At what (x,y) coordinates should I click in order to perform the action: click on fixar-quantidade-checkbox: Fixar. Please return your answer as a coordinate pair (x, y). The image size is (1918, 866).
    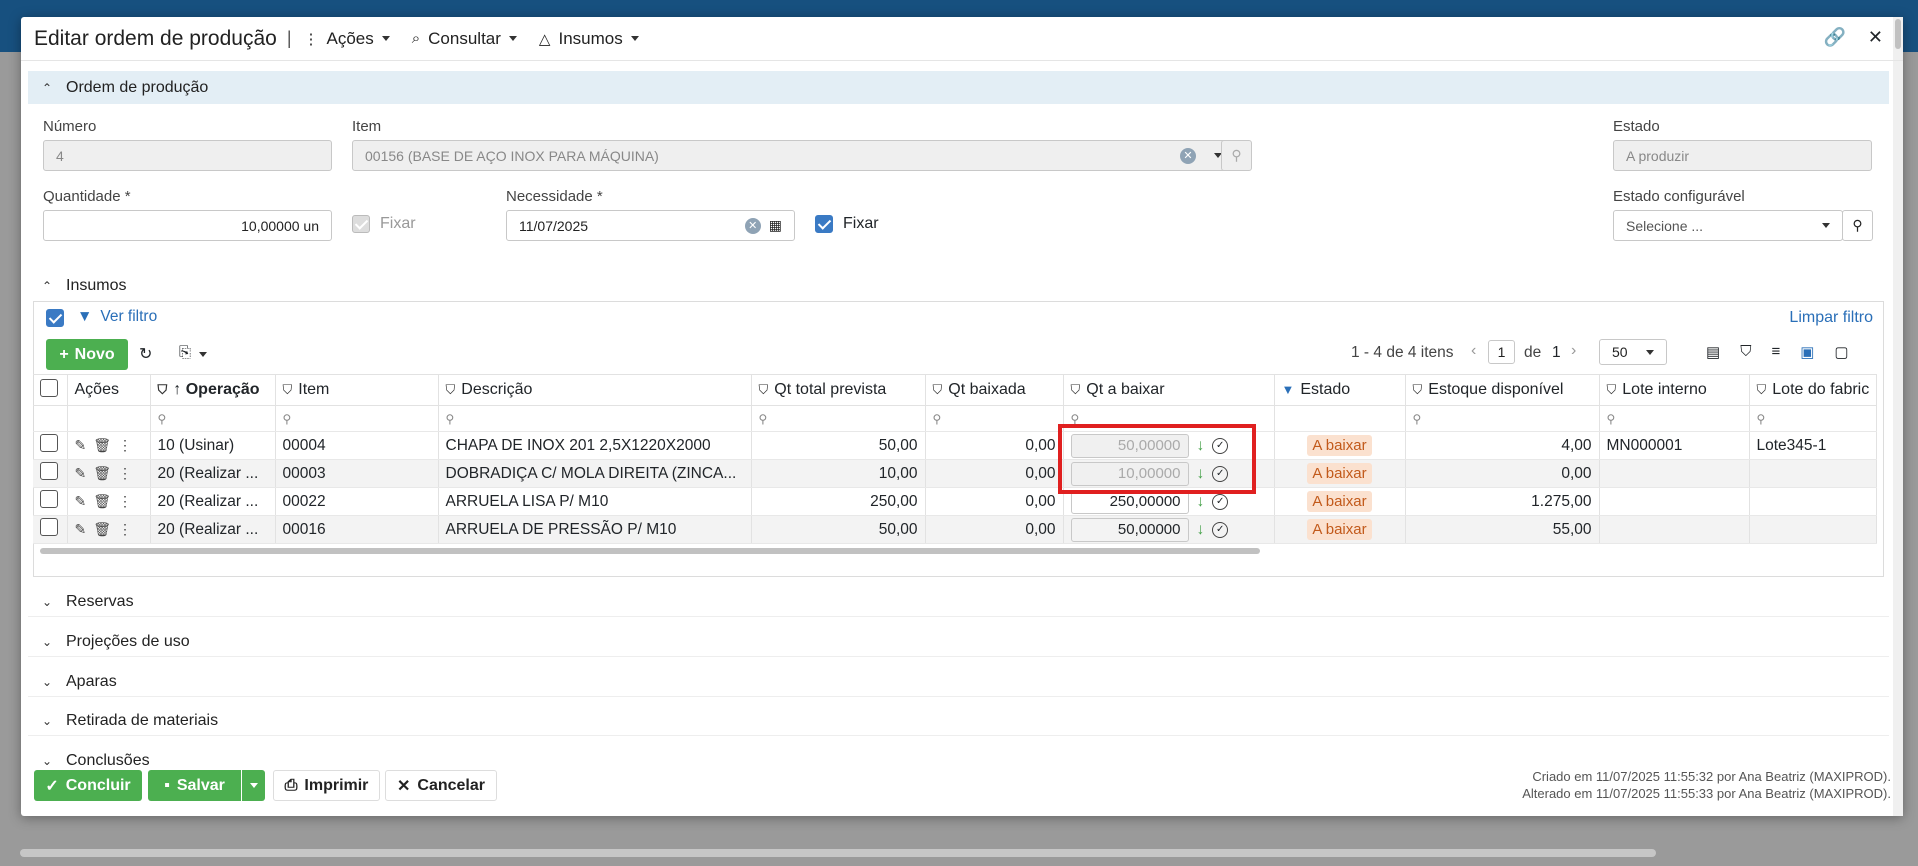
    Looking at the image, I should click on (384, 224).